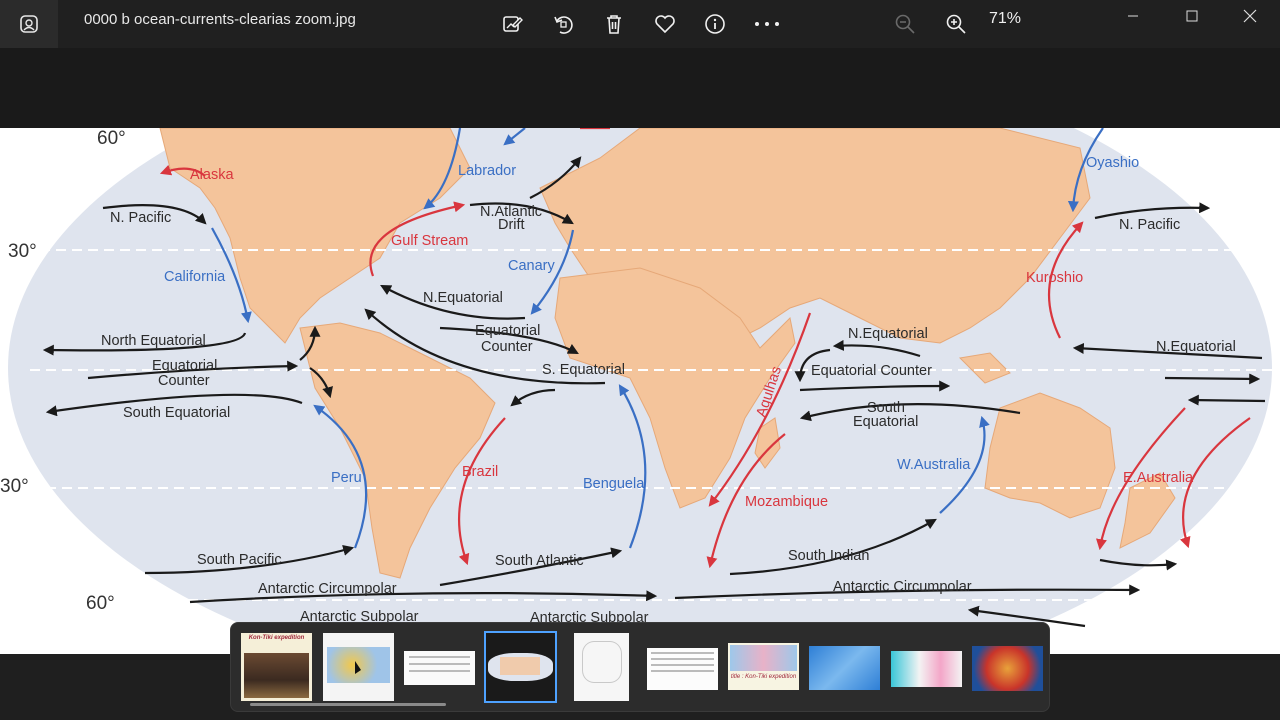  I want to click on close-icon, so click(1250, 16).